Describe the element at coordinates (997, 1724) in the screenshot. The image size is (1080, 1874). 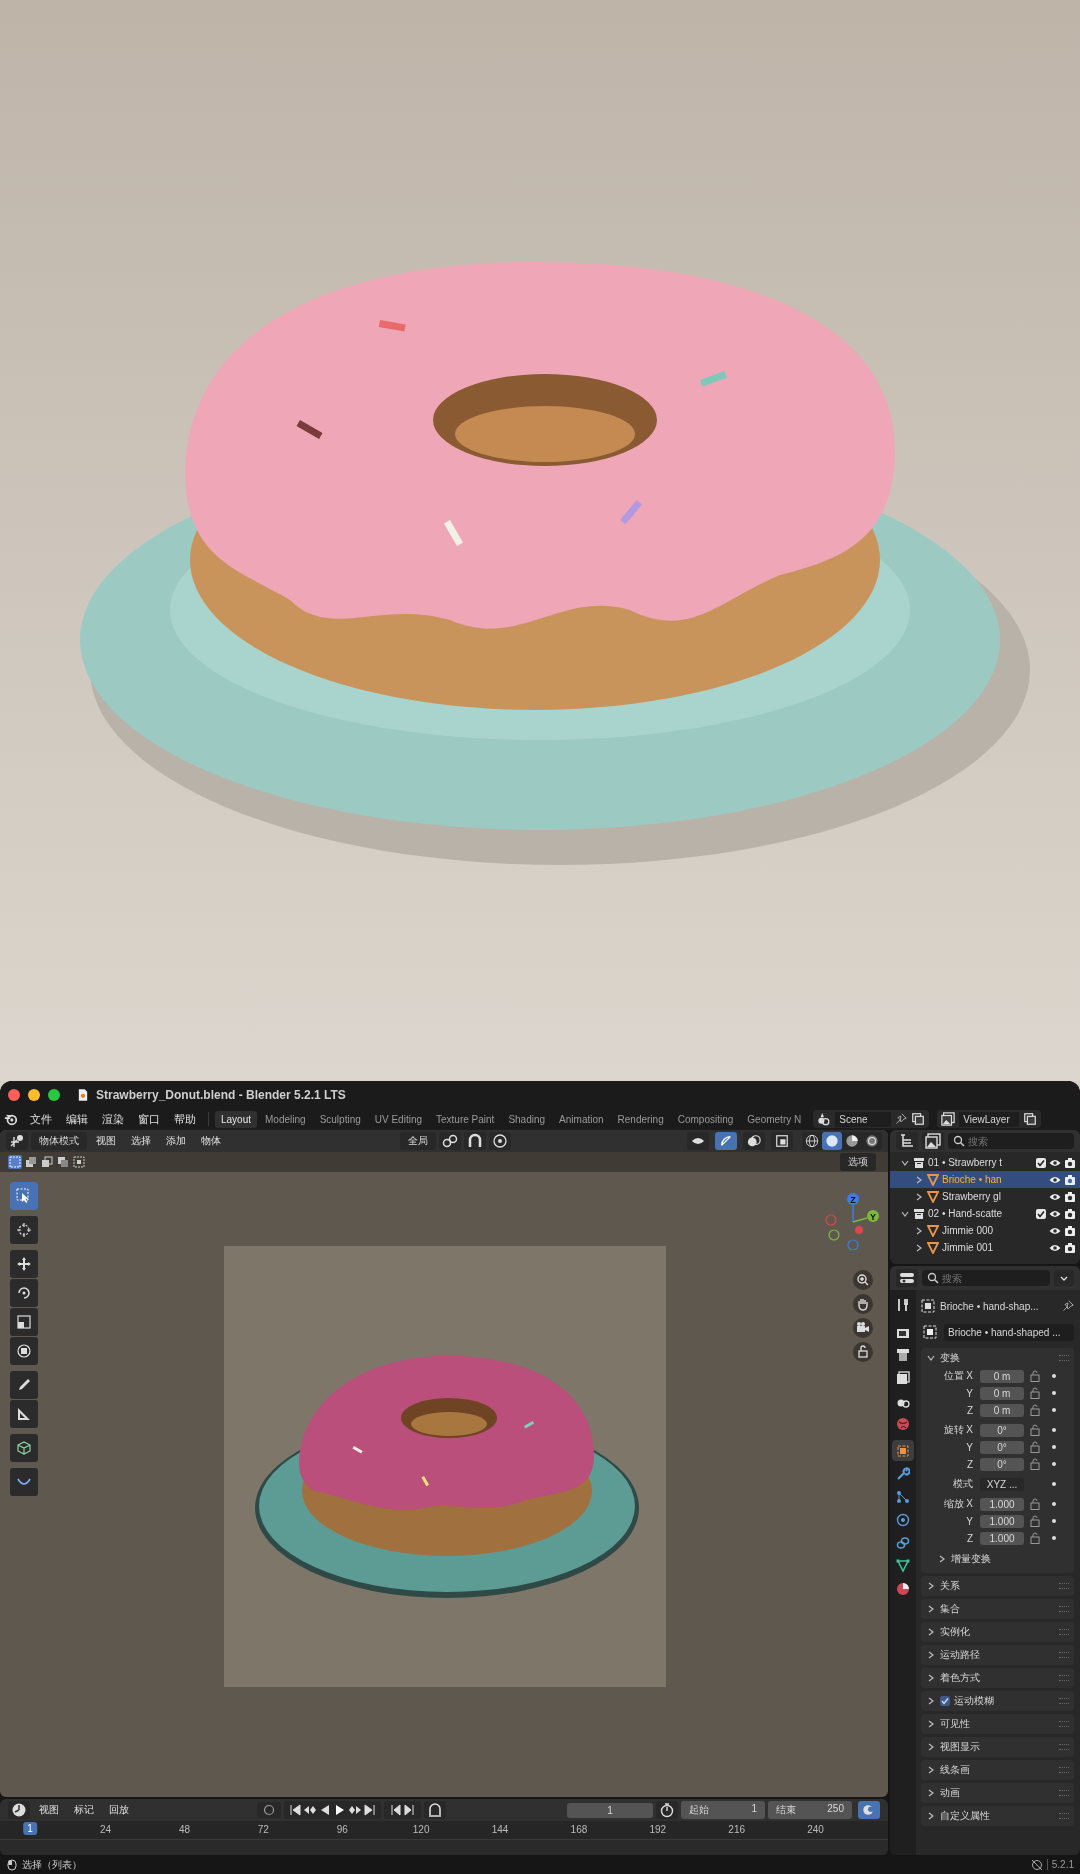
I see `panel-header: 可见性` at that location.